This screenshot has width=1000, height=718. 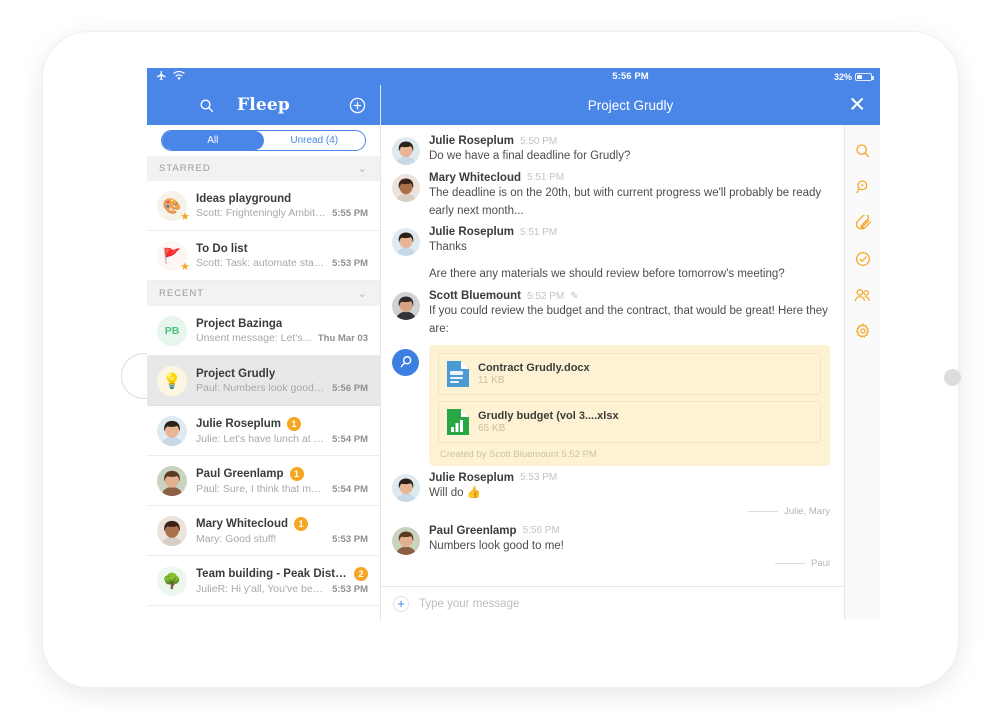 I want to click on message-input, so click(x=625, y=603).